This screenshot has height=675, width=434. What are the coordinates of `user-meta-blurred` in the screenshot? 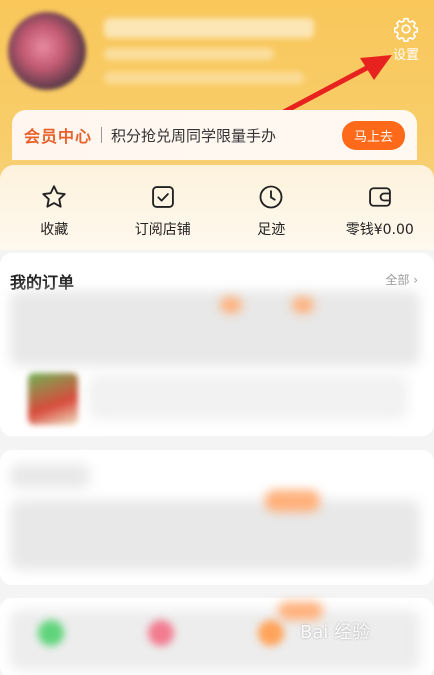 It's located at (189, 54).